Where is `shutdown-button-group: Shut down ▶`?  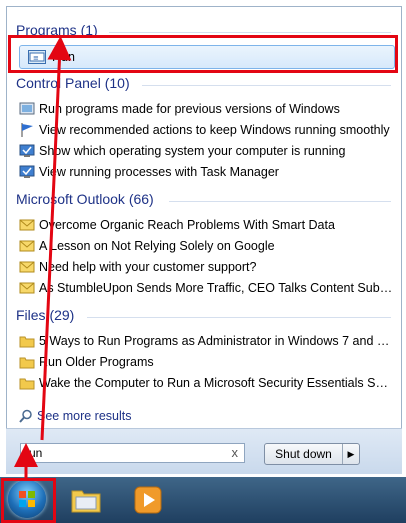
shutdown-button-group: Shut down ▶ is located at coordinates (312, 454).